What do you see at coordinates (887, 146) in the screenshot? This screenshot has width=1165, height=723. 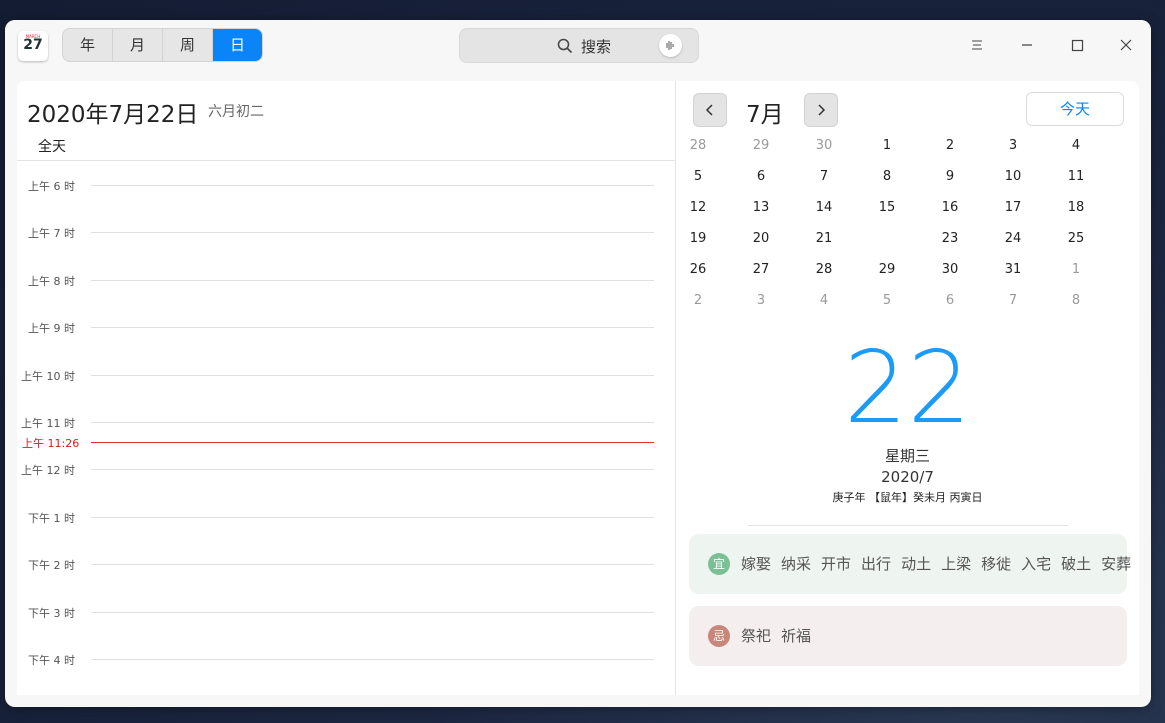 I see `calendar-day: 1` at bounding box center [887, 146].